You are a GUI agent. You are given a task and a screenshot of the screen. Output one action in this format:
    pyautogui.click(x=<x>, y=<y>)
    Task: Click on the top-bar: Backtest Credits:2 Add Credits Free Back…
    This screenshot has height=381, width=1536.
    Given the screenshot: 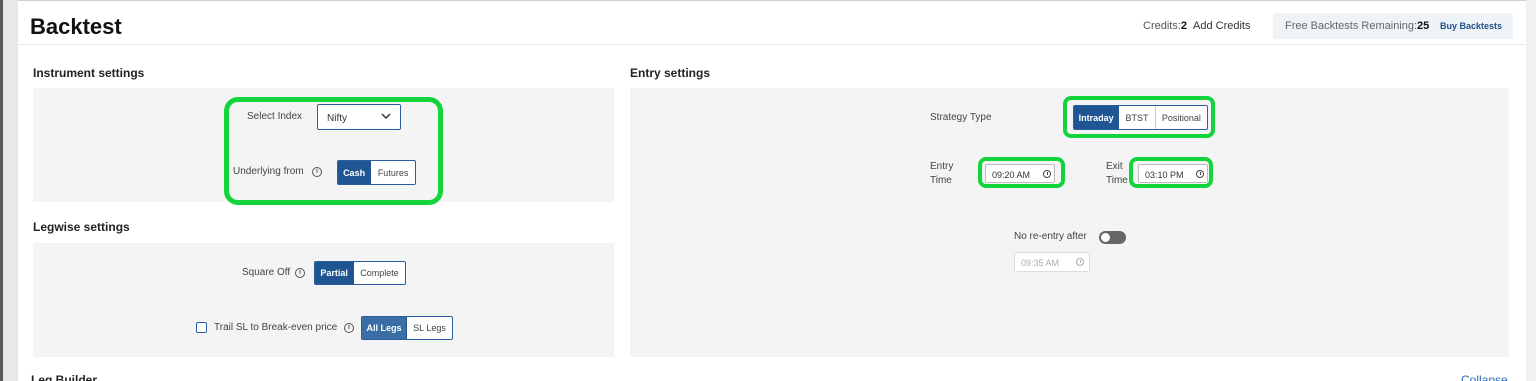 What is the action you would take?
    pyautogui.click(x=772, y=23)
    